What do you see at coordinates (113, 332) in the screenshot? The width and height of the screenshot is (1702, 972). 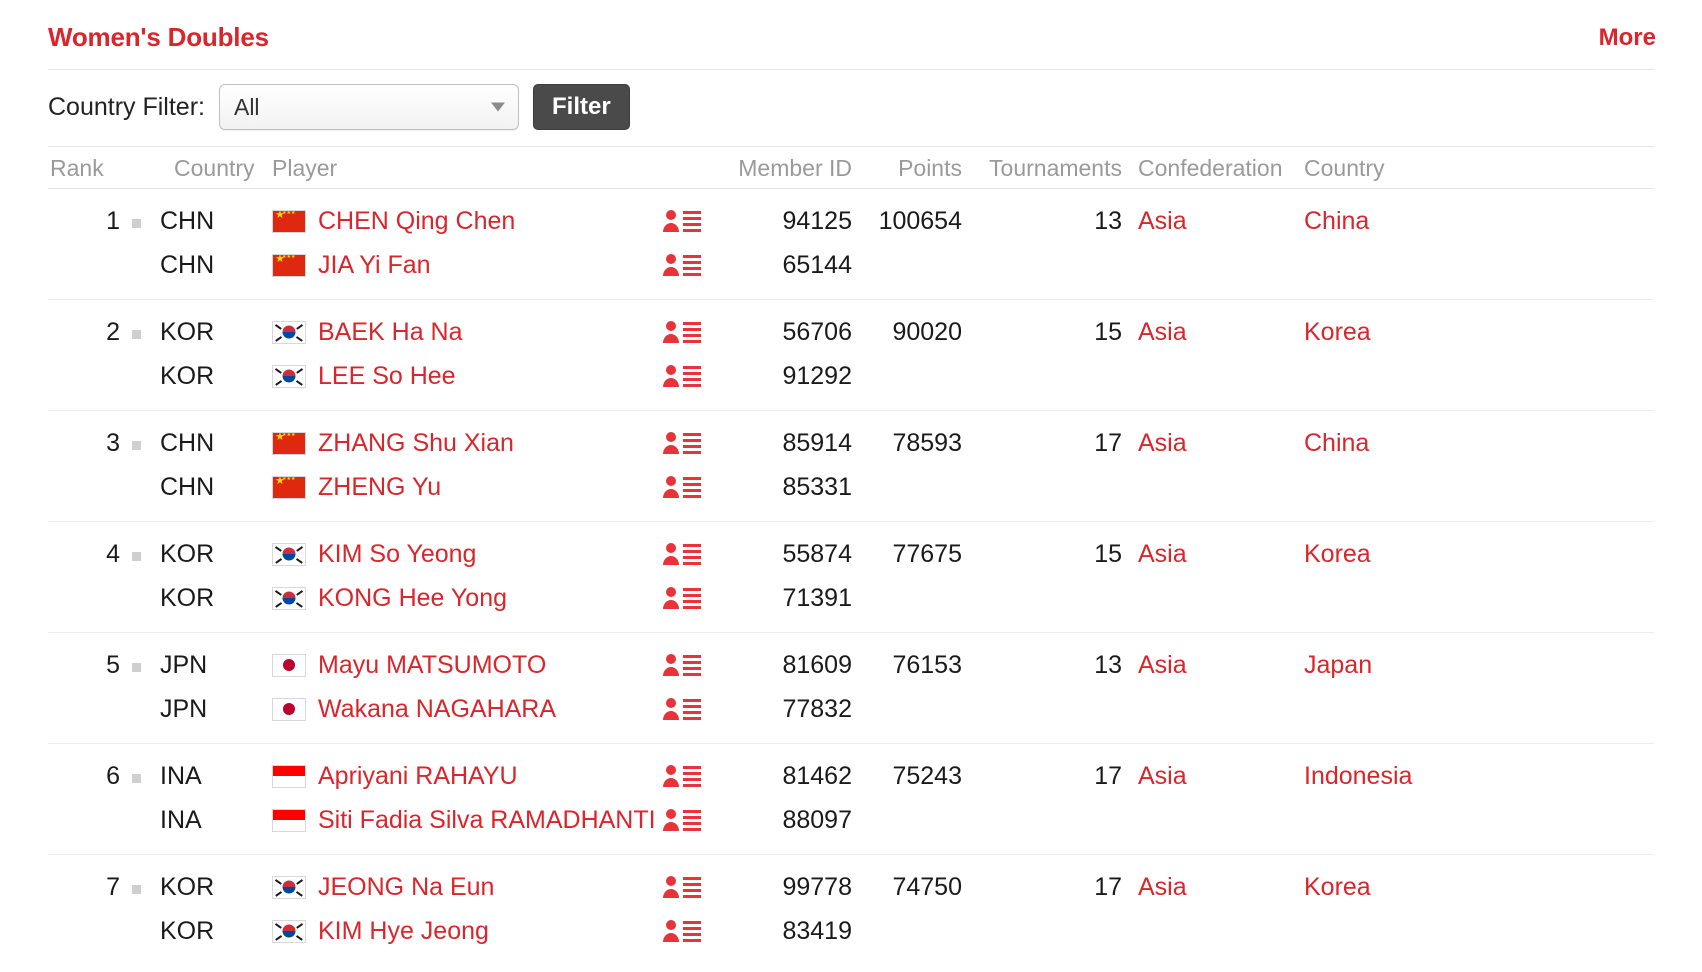 I see `rank-value: 2` at bounding box center [113, 332].